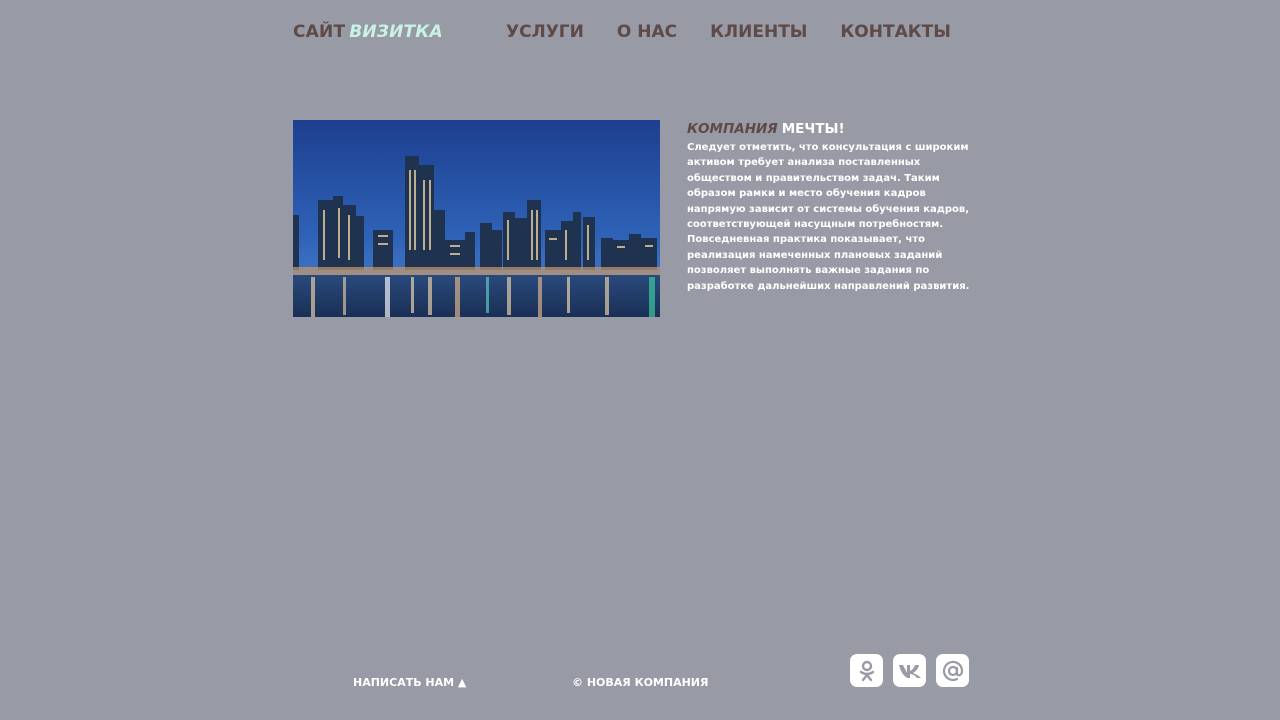 This screenshot has width=1280, height=720. What do you see at coordinates (758, 32) in the screenshot?
I see `nav-item-clients: КЛИЕНТЫ` at bounding box center [758, 32].